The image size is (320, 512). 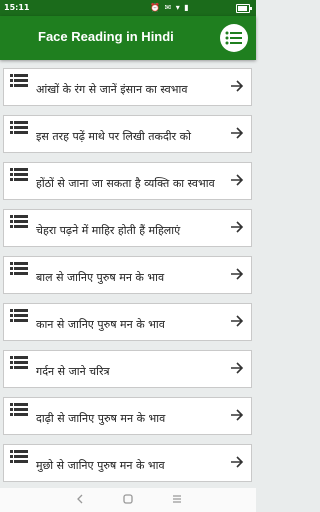 I want to click on list-item-label: चेहरा पढ़ने में माहिर होती हैं महिलाएं, so click(x=108, y=230).